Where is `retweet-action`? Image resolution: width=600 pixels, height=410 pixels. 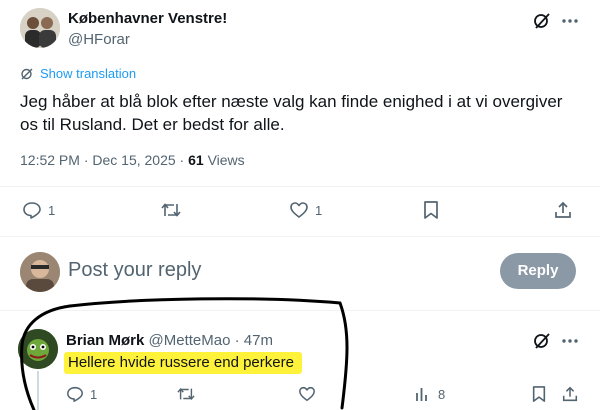
retweet-action is located at coordinates (171, 210).